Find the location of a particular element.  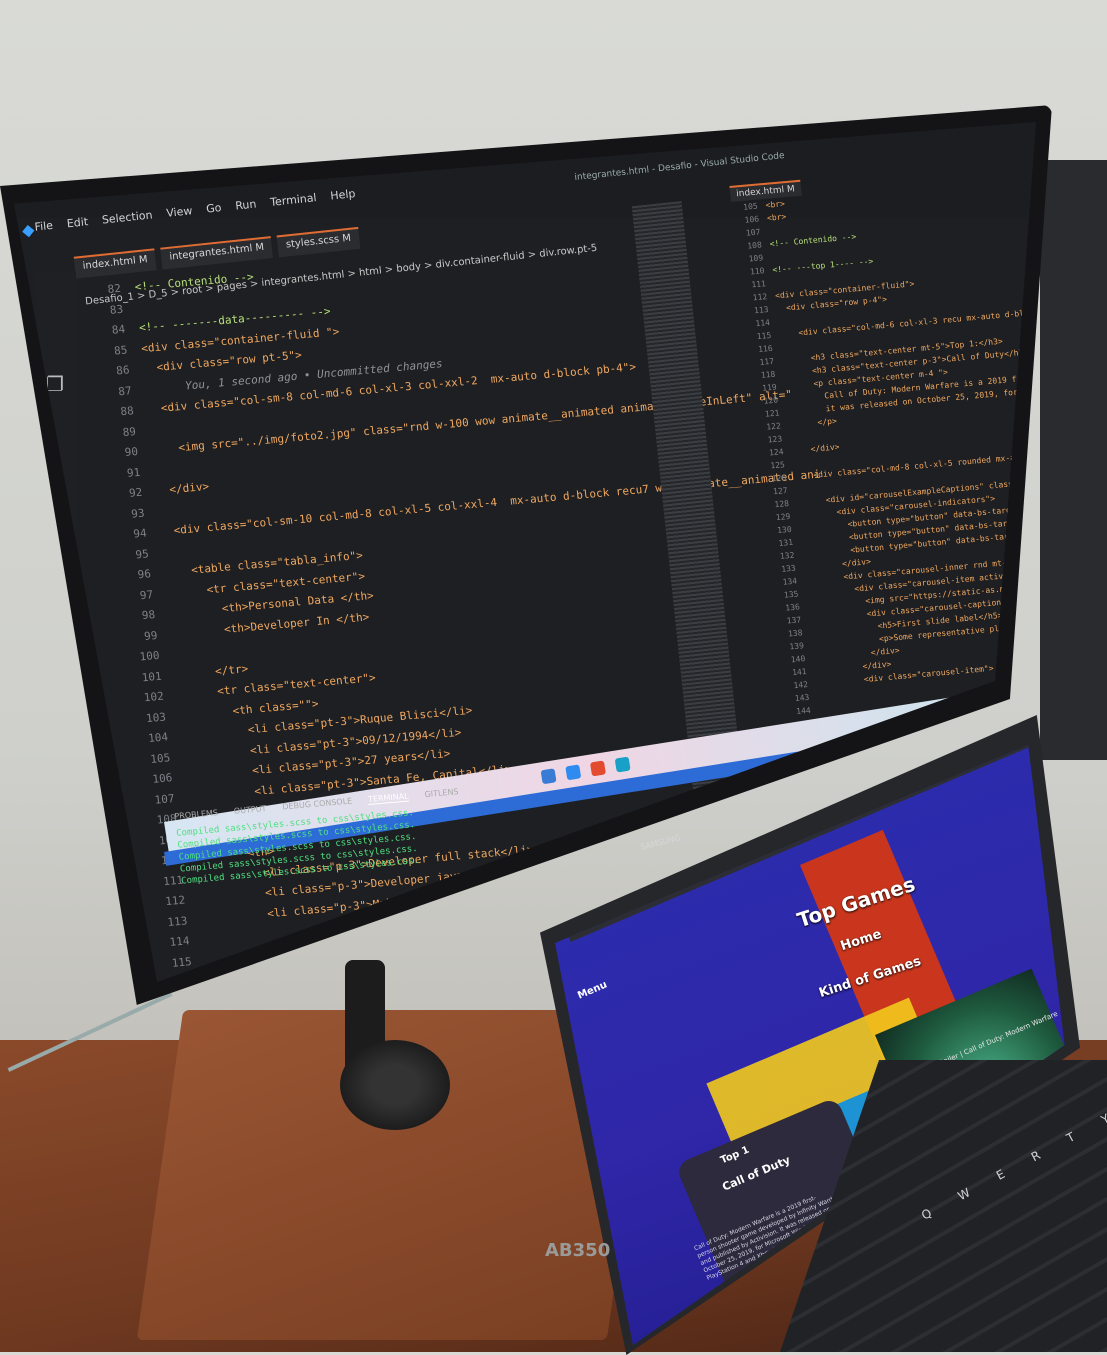

monitor-stand-base is located at coordinates (395, 1085).